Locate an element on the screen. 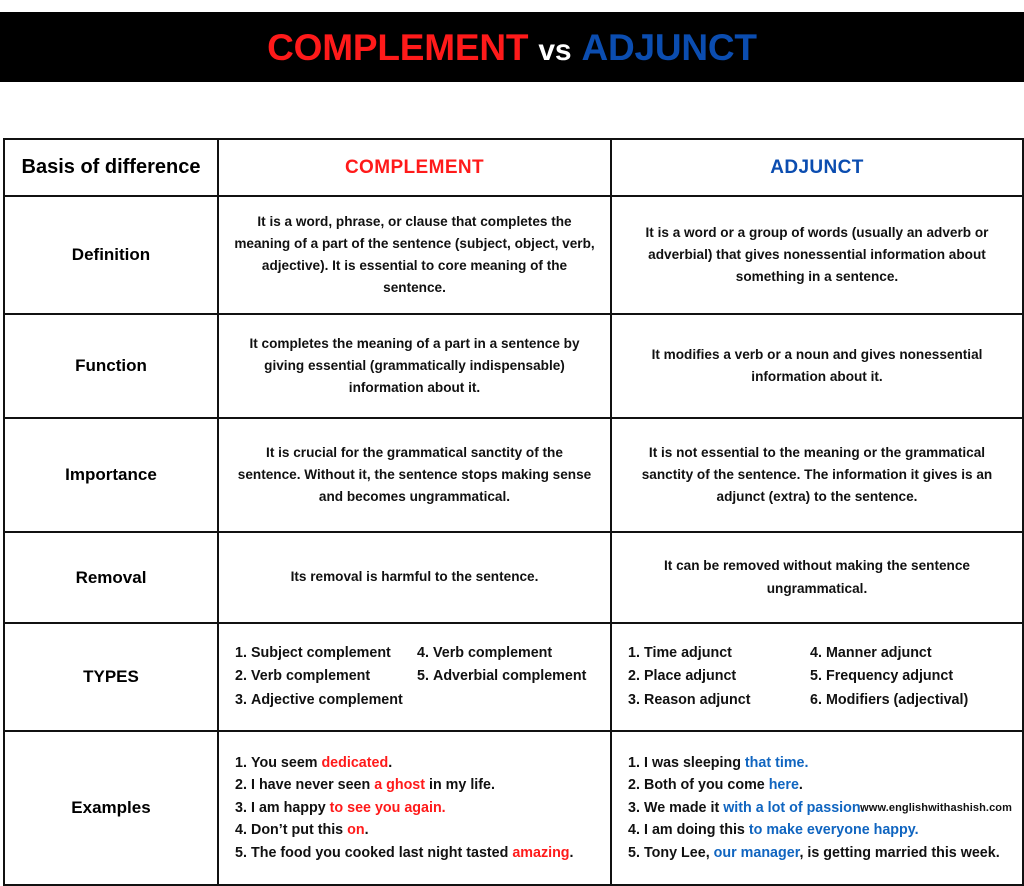 The height and width of the screenshot is (886, 1024). list-item: 6. Modifiers (adjectival) is located at coordinates (911, 700).